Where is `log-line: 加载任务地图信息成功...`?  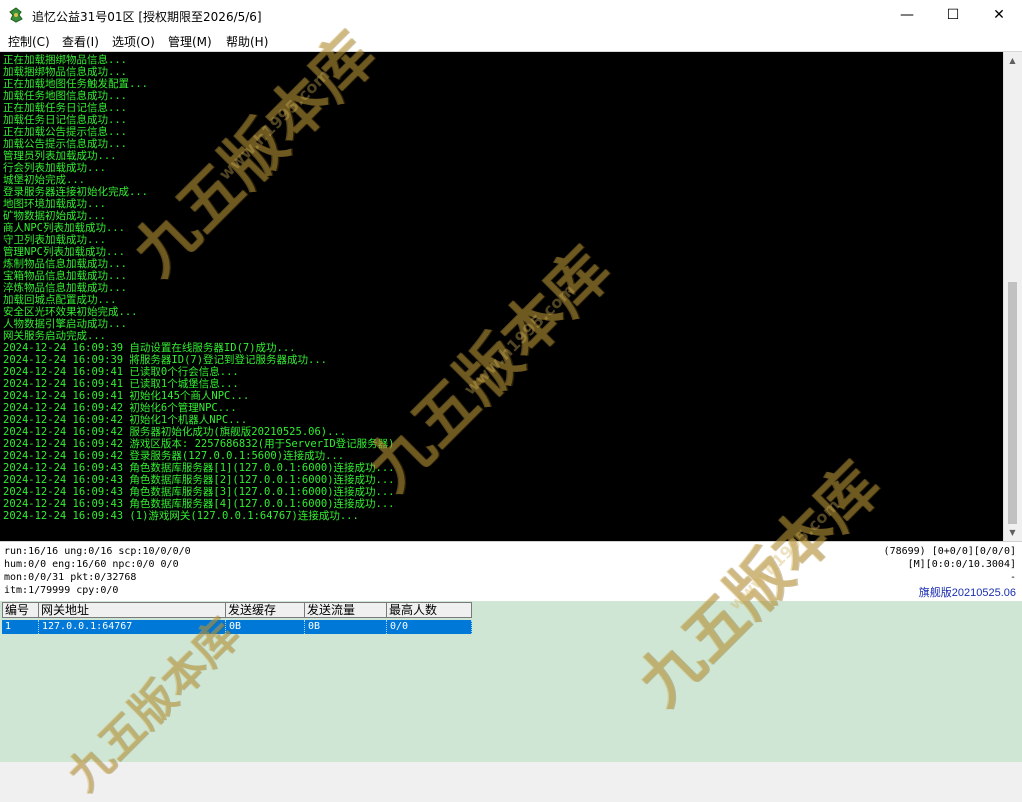
log-line: 加载任务地图信息成功... is located at coordinates (65, 96).